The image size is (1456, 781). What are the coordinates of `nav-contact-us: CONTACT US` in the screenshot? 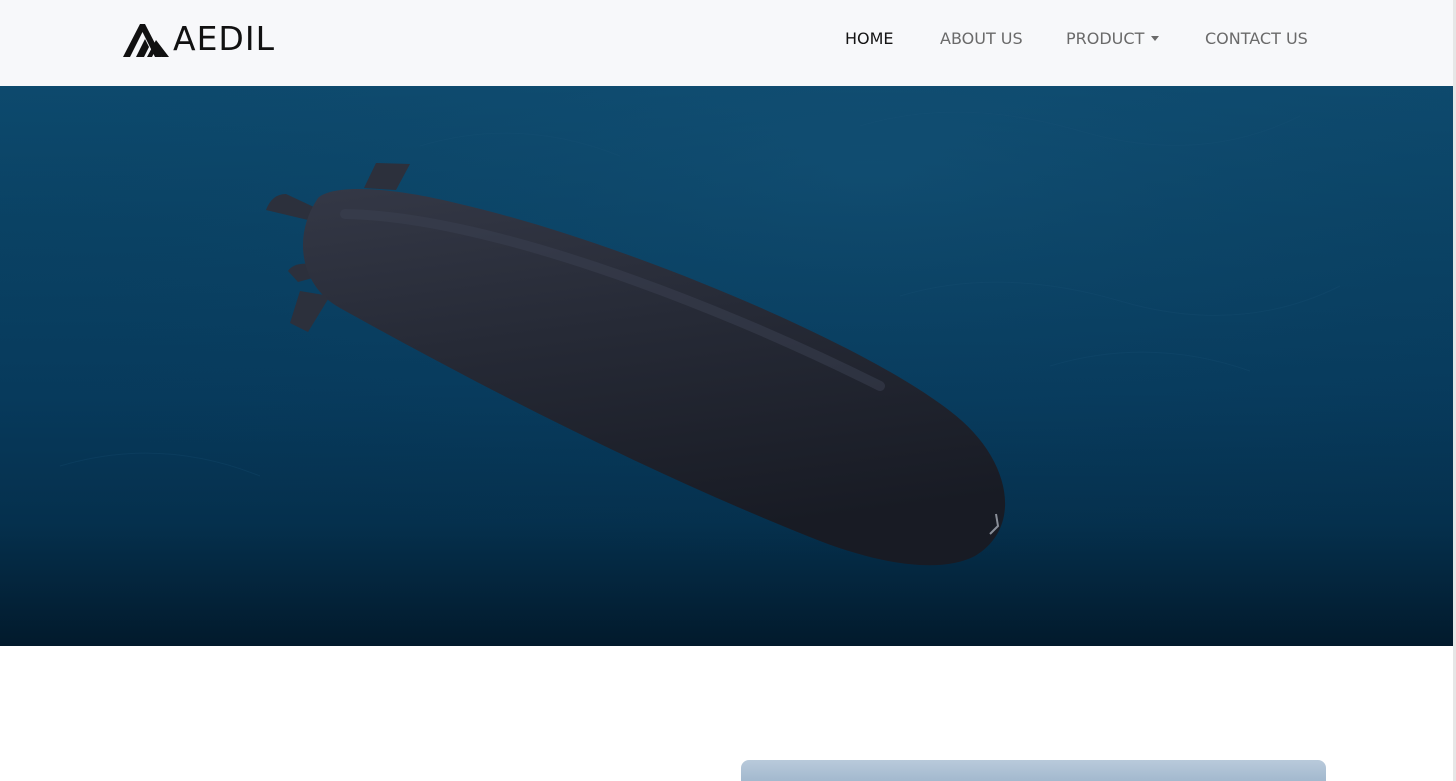 It's located at (1256, 39).